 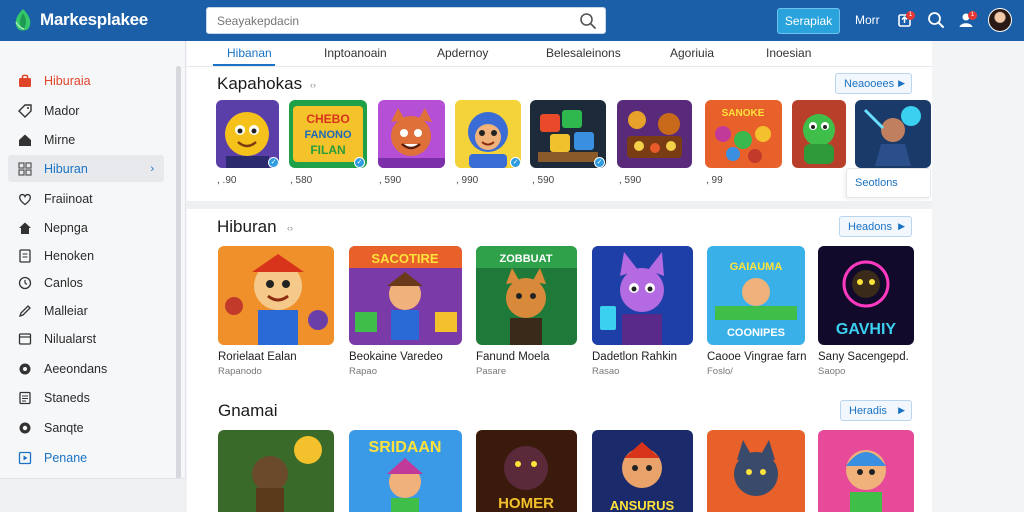 What do you see at coordinates (405, 471) in the screenshot?
I see `game-thumbnail: SRIDAAN` at bounding box center [405, 471].